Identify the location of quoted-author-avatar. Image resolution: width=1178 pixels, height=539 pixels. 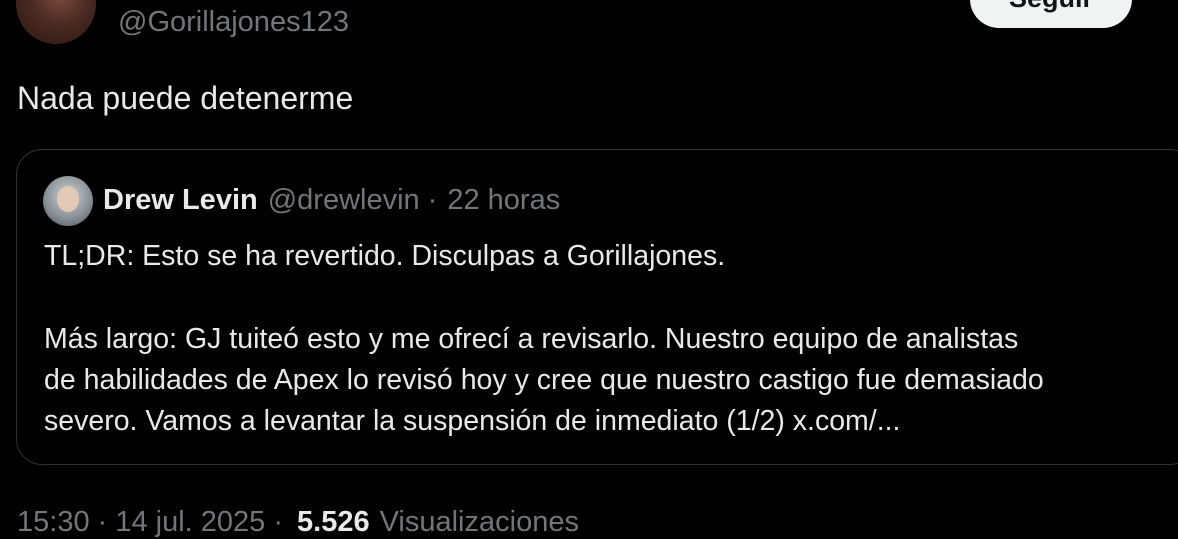
(68, 201).